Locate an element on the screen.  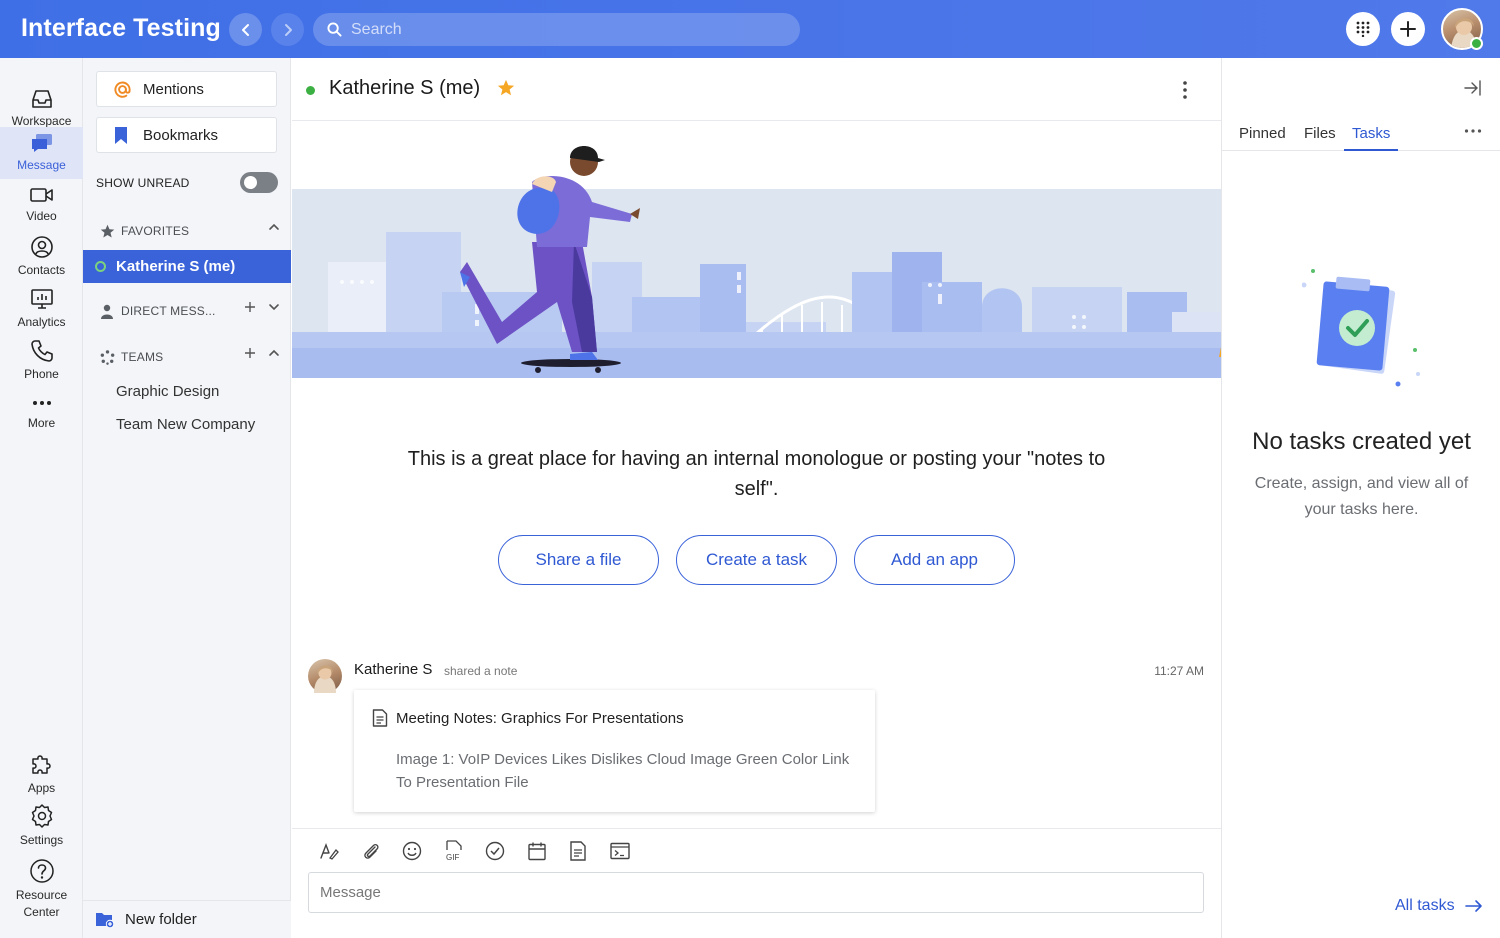
conversation-header: Katherine S (me) is located at coordinates (756, 89).